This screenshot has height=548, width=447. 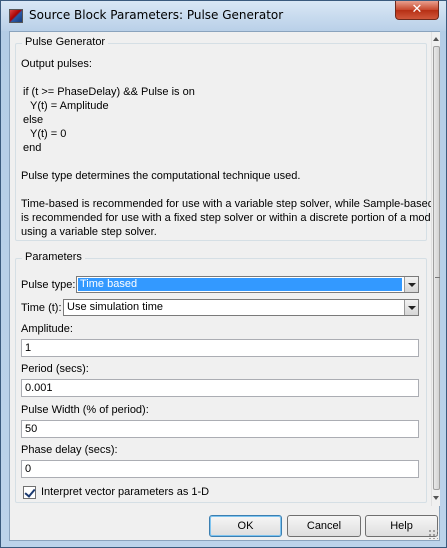 What do you see at coordinates (48, 285) in the screenshot?
I see `pulse-type-label: Pulse type:` at bounding box center [48, 285].